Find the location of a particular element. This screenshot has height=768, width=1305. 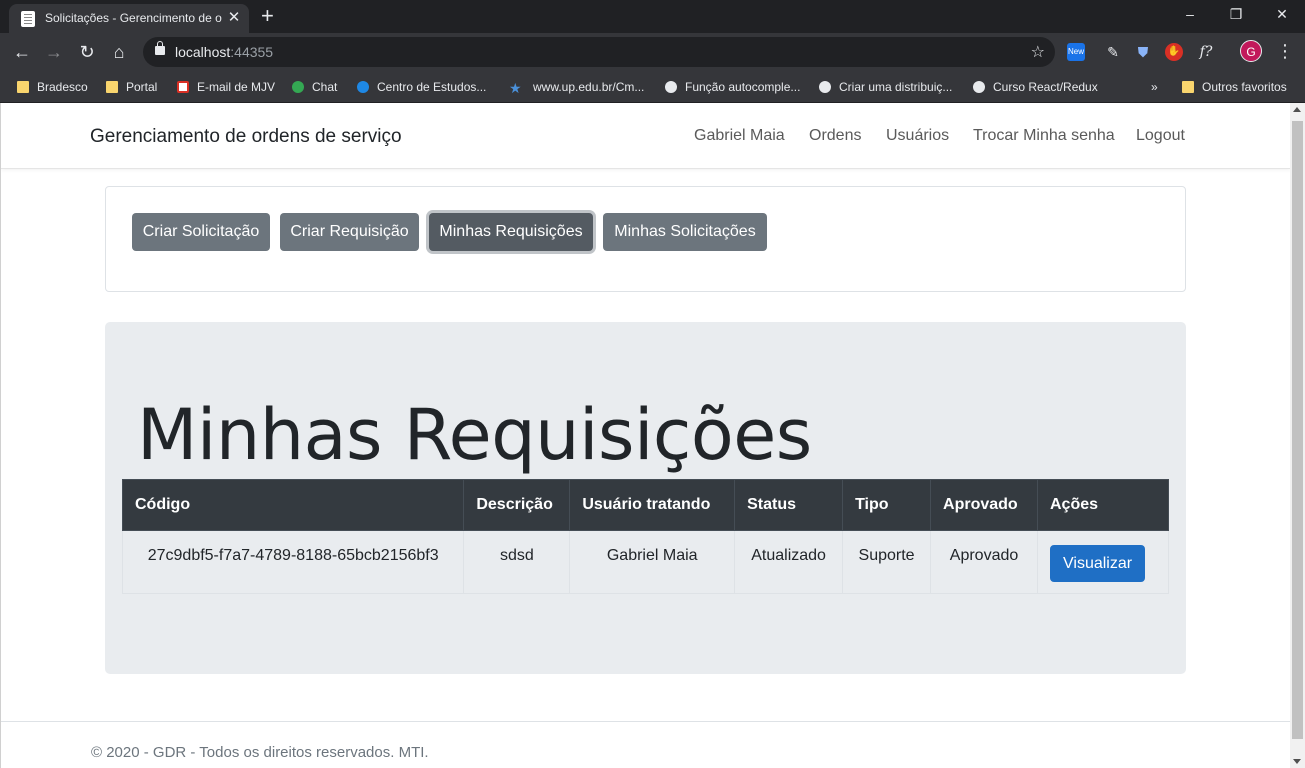

new-tab-icon: + is located at coordinates (267, 16).